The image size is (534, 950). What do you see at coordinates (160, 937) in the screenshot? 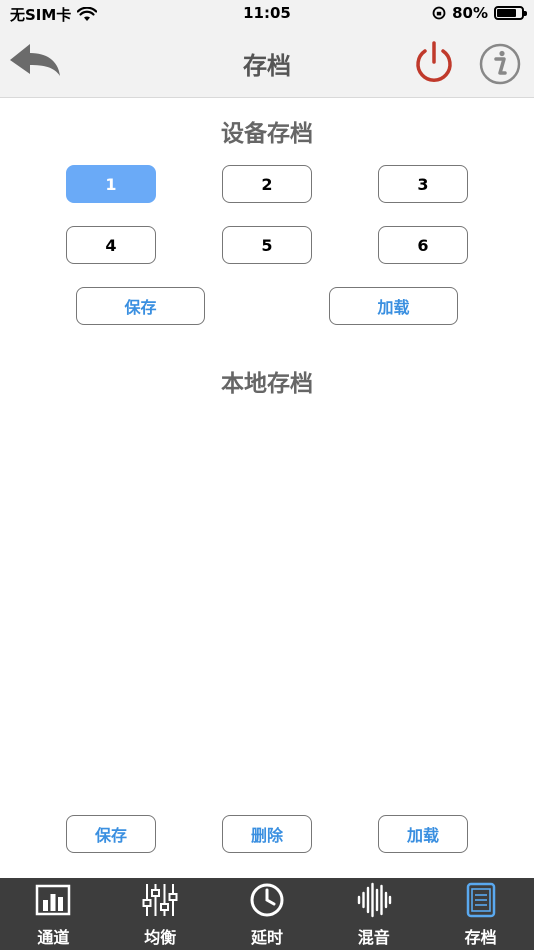
I see `tab-label-equalizer: 均衡` at bounding box center [160, 937].